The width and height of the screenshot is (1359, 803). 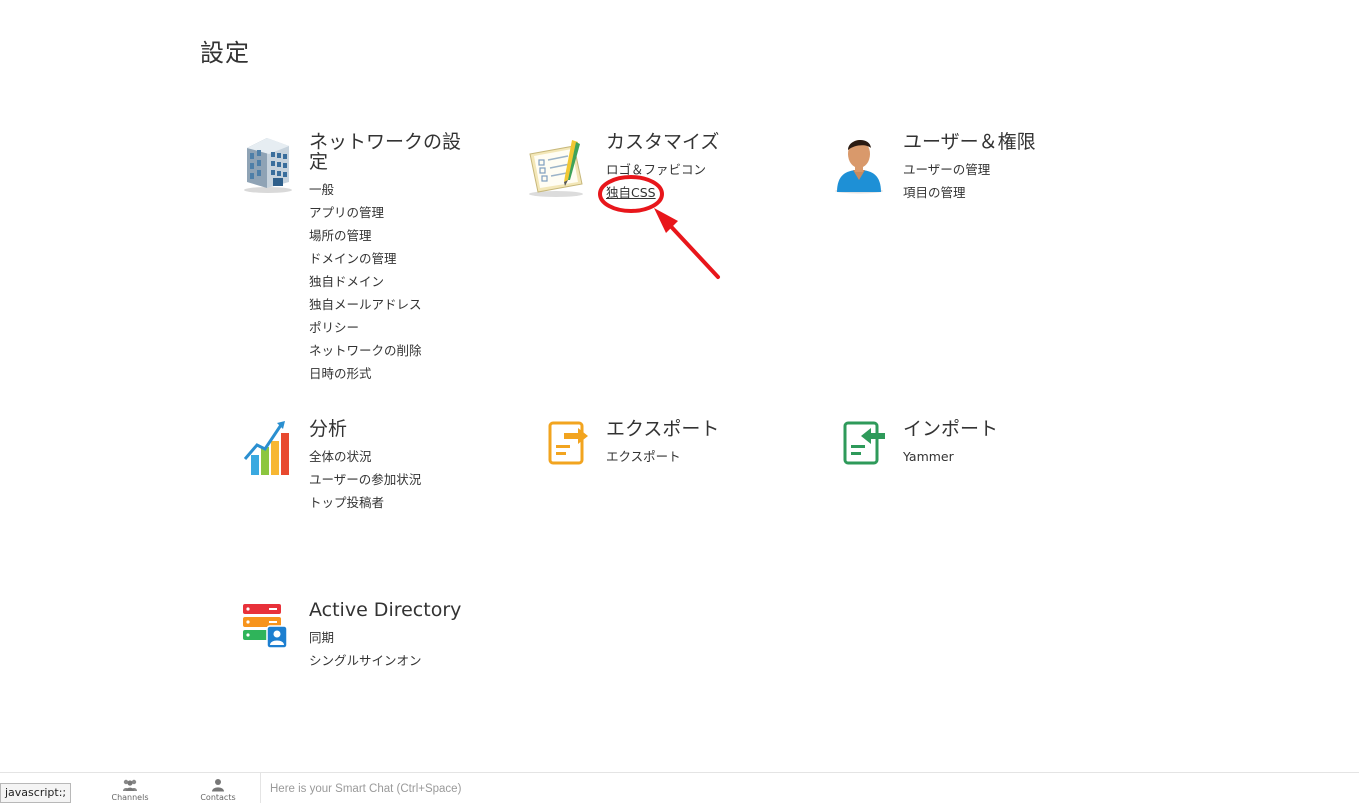 What do you see at coordinates (993, 443) in the screenshot?
I see `section-import: インポート Yammer` at bounding box center [993, 443].